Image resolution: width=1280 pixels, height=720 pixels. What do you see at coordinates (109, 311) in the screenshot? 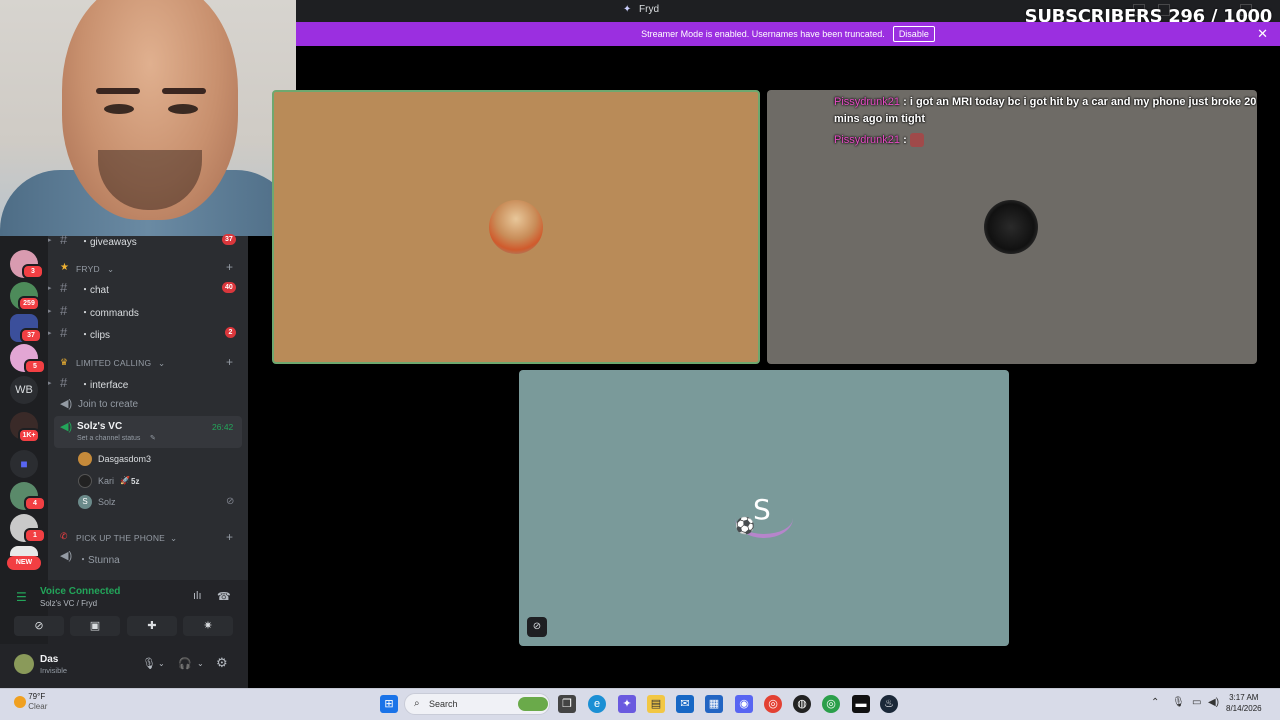
I see `channel-commands: ・commands` at bounding box center [109, 311].